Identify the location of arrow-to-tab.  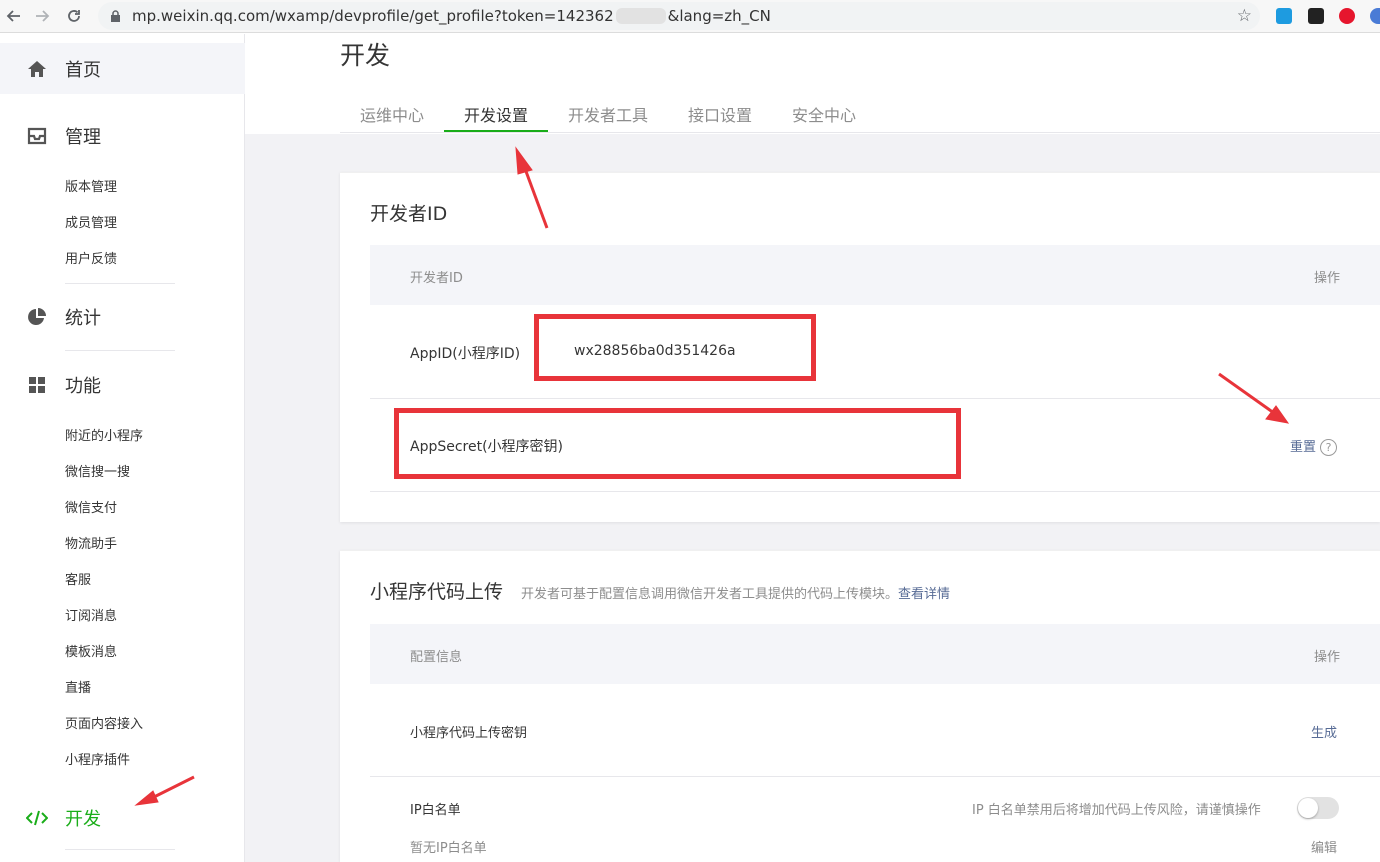
(535, 197).